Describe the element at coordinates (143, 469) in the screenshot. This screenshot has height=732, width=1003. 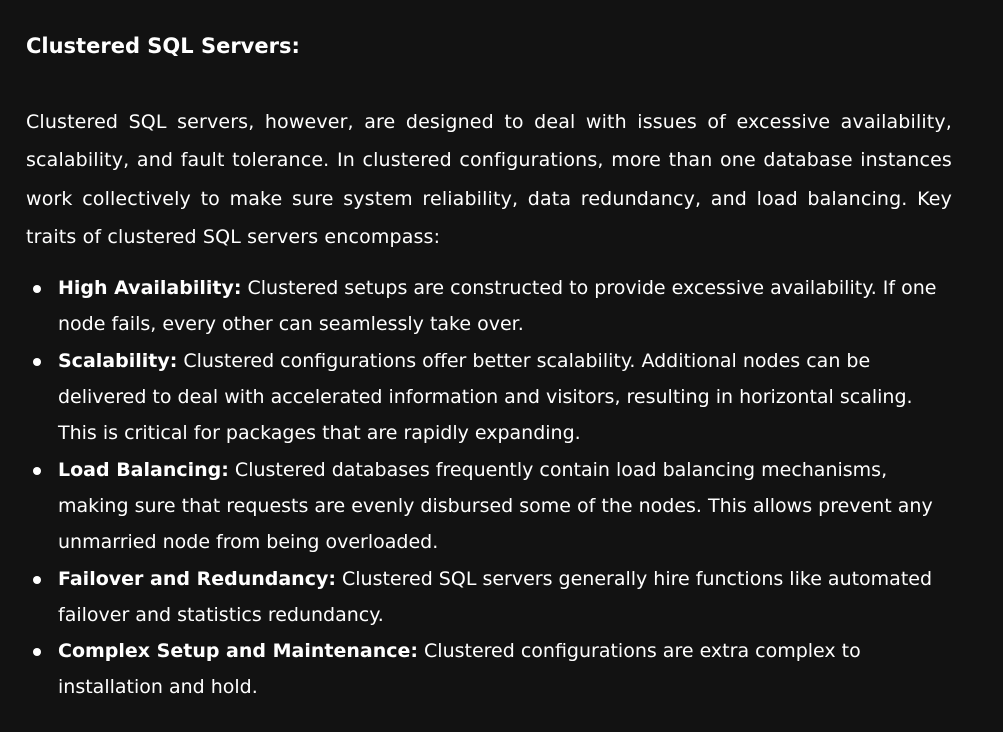
I see `trait-term: Load Balancing:` at that location.